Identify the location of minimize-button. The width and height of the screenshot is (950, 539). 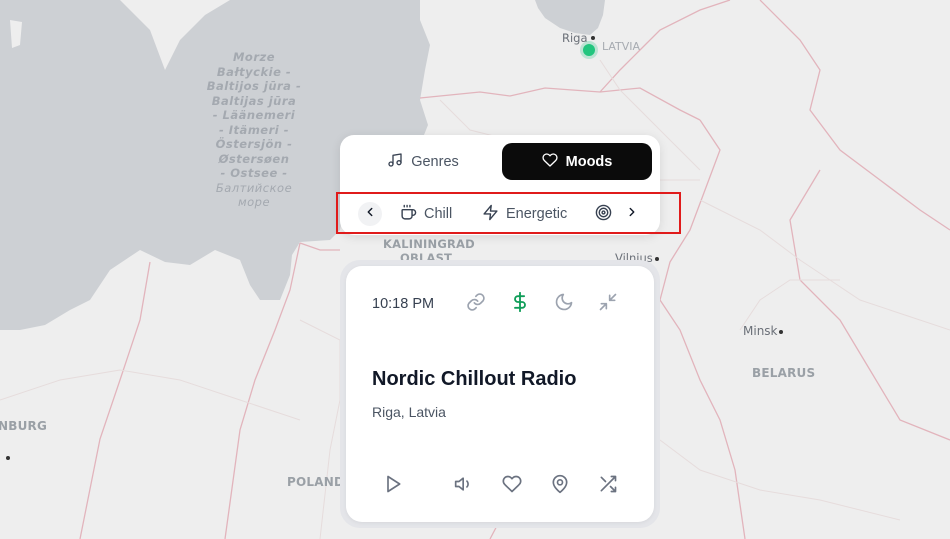
(608, 304).